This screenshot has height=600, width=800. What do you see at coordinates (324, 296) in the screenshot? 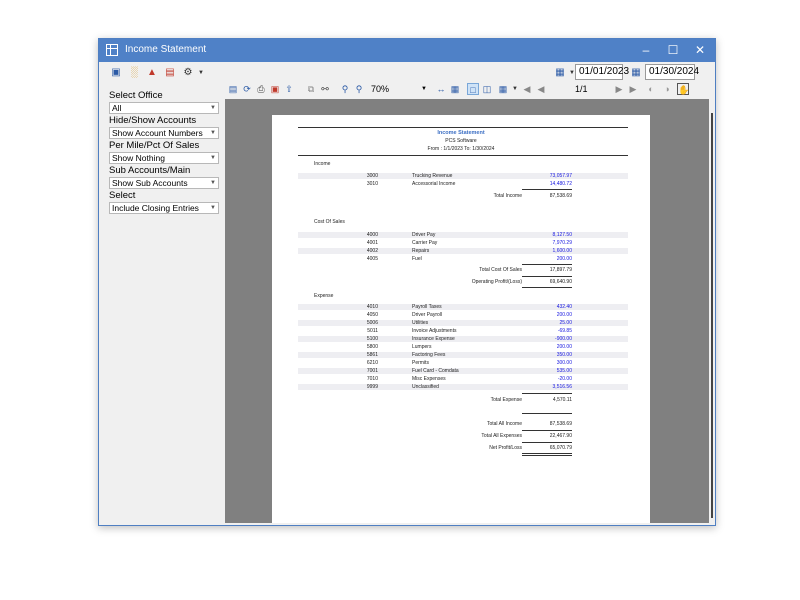
I see `expense-header: Expense` at bounding box center [324, 296].